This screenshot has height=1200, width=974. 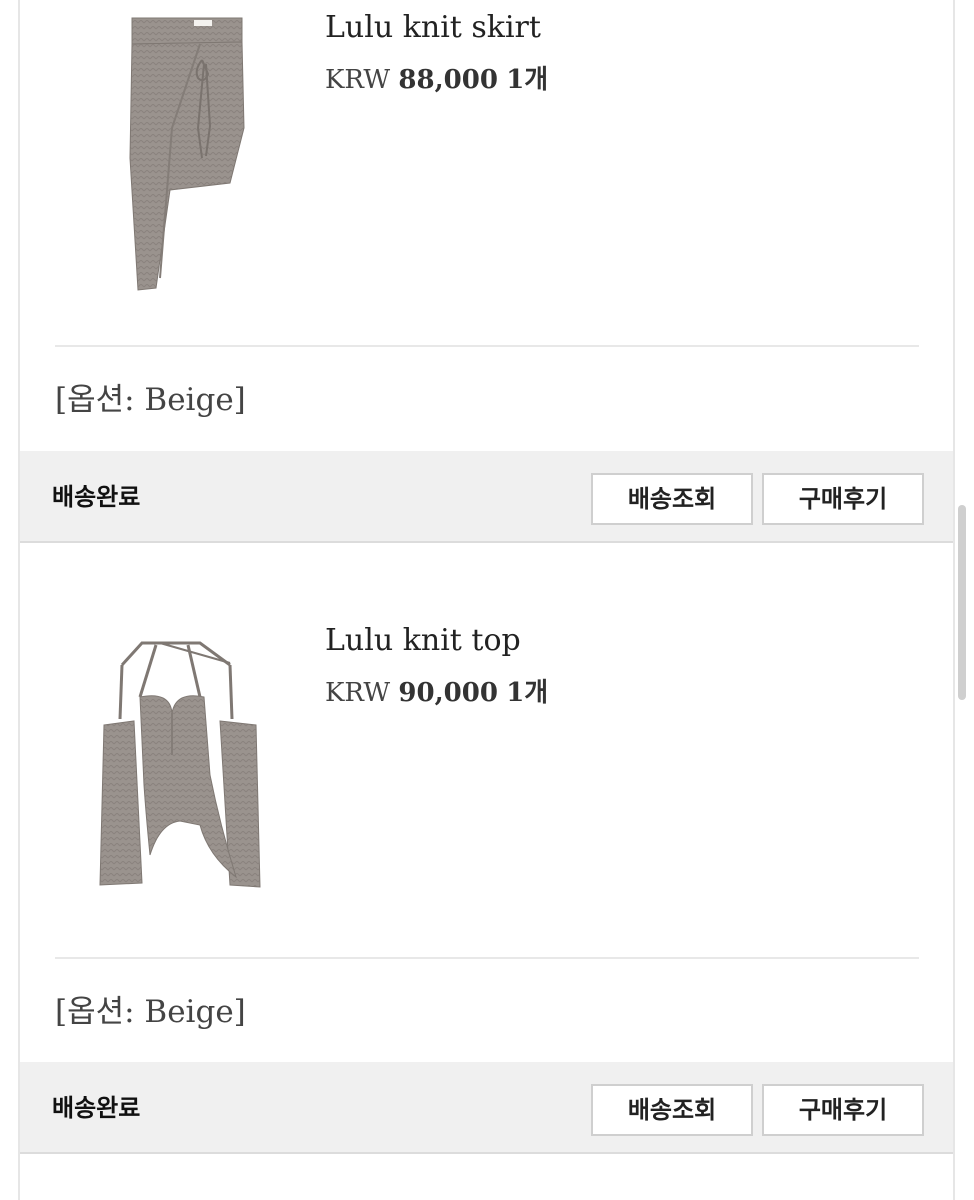 I want to click on product-price: KRW 90,000 1개, so click(x=436, y=693).